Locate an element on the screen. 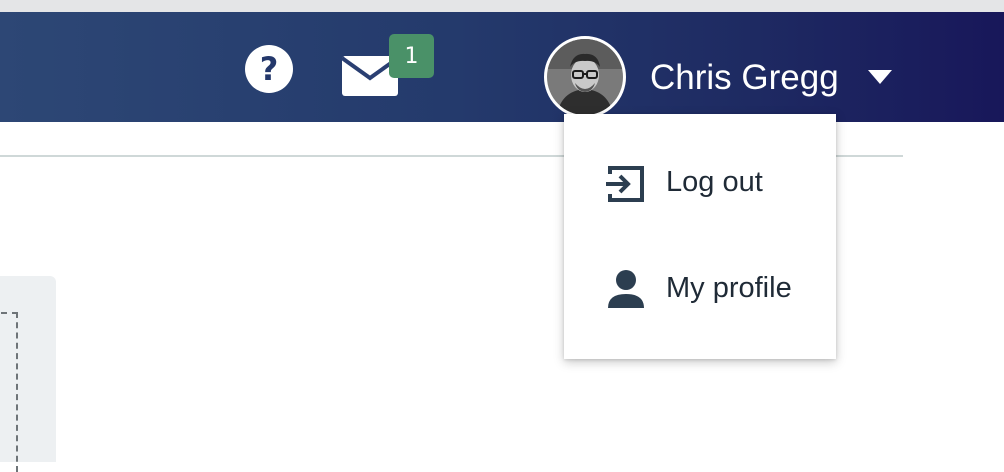 This screenshot has height=472, width=1004. side-panel is located at coordinates (28, 374).